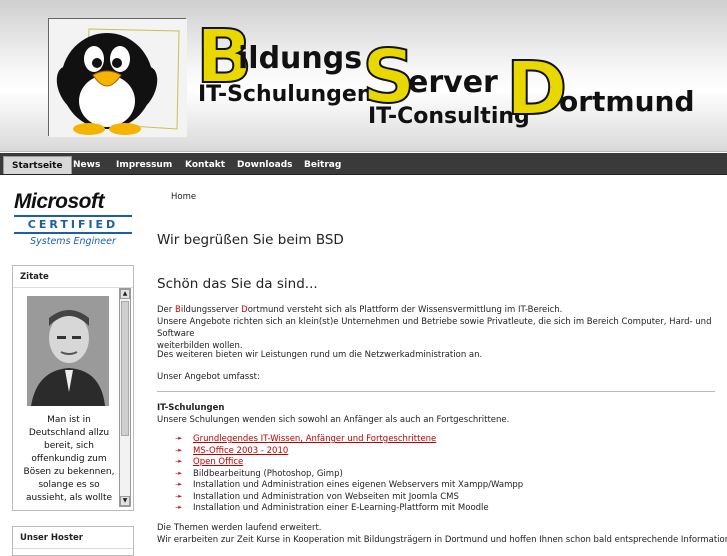 Image resolution: width=727 pixels, height=556 pixels. I want to click on footer-line-1: Die Themen werden laufend erweitert., so click(239, 528).